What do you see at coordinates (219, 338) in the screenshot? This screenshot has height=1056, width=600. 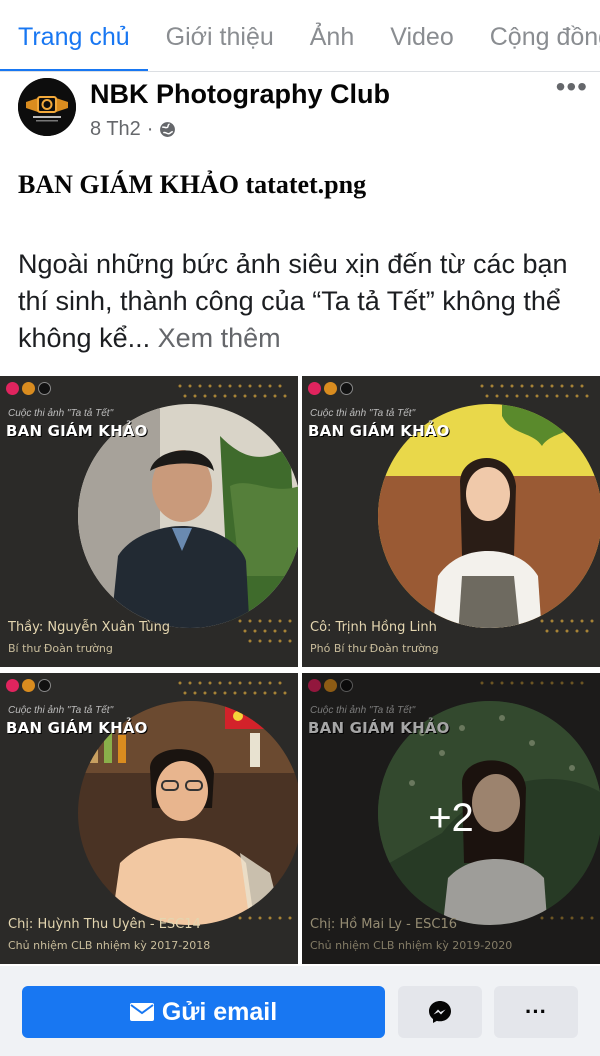 I see `see-more-link: Xem thêm` at bounding box center [219, 338].